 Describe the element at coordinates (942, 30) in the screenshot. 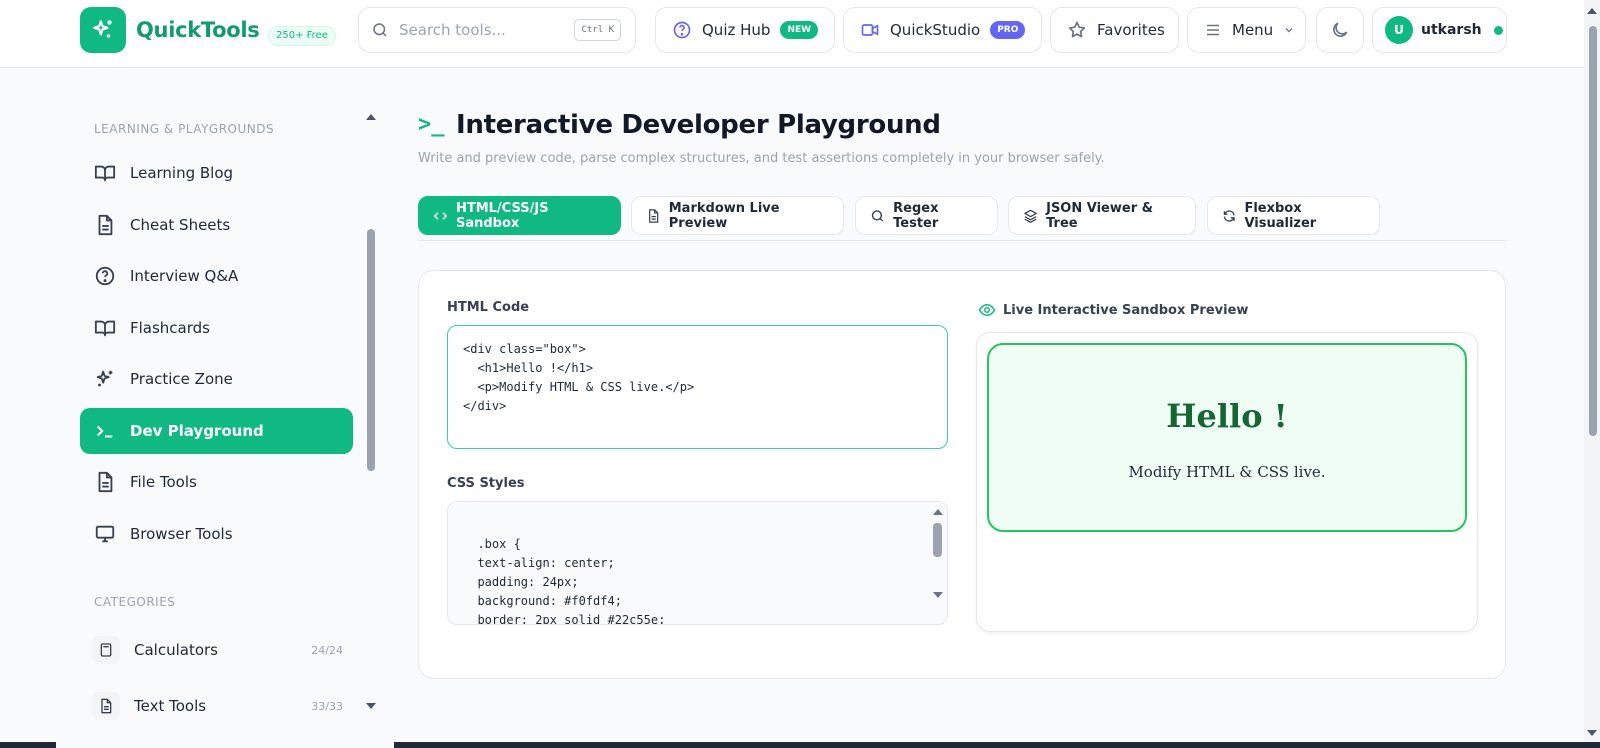

I see `quickstudio-button: QuickStudio PRO` at that location.